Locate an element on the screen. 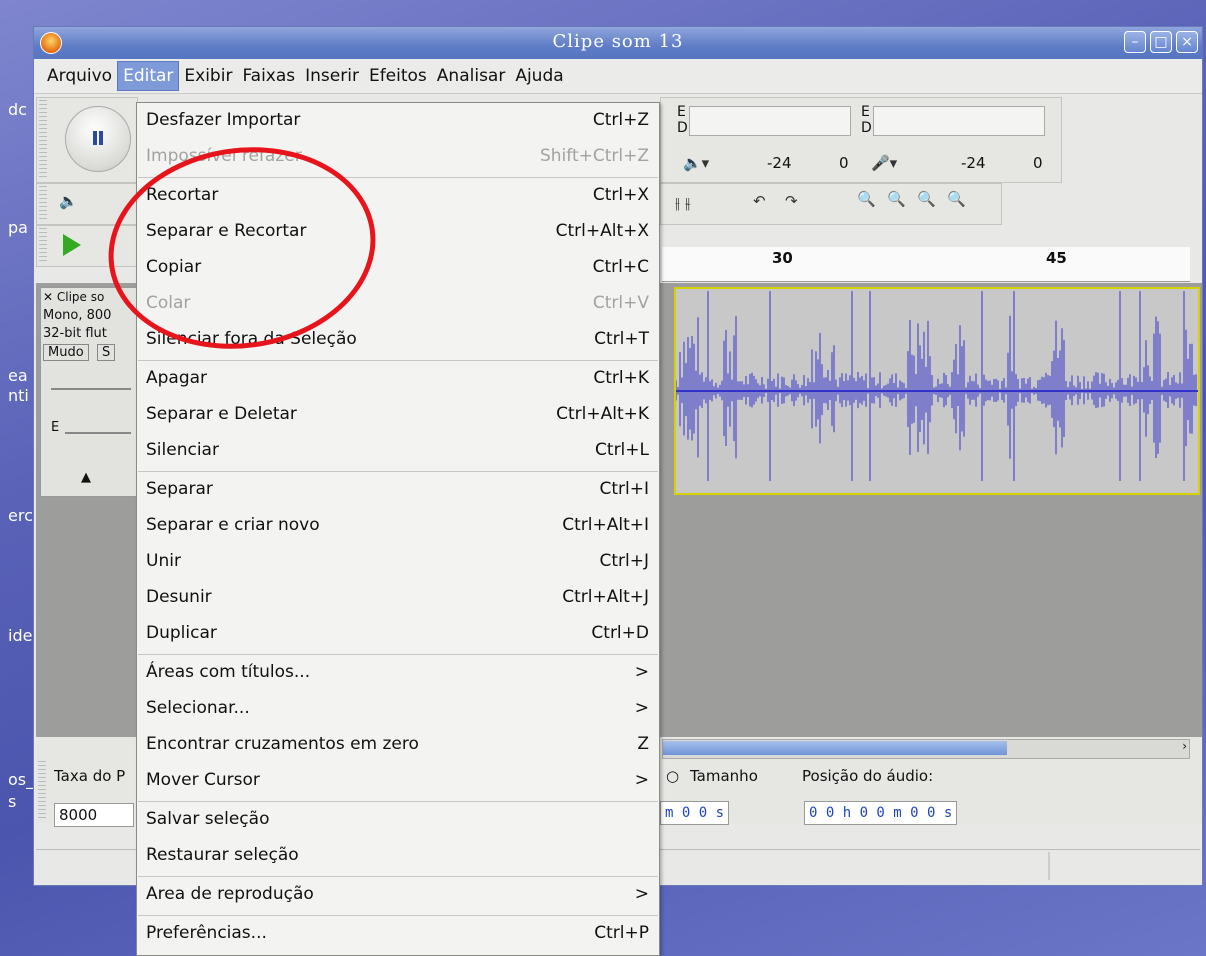 This screenshot has width=1206, height=956. waveform is located at coordinates (937, 391).